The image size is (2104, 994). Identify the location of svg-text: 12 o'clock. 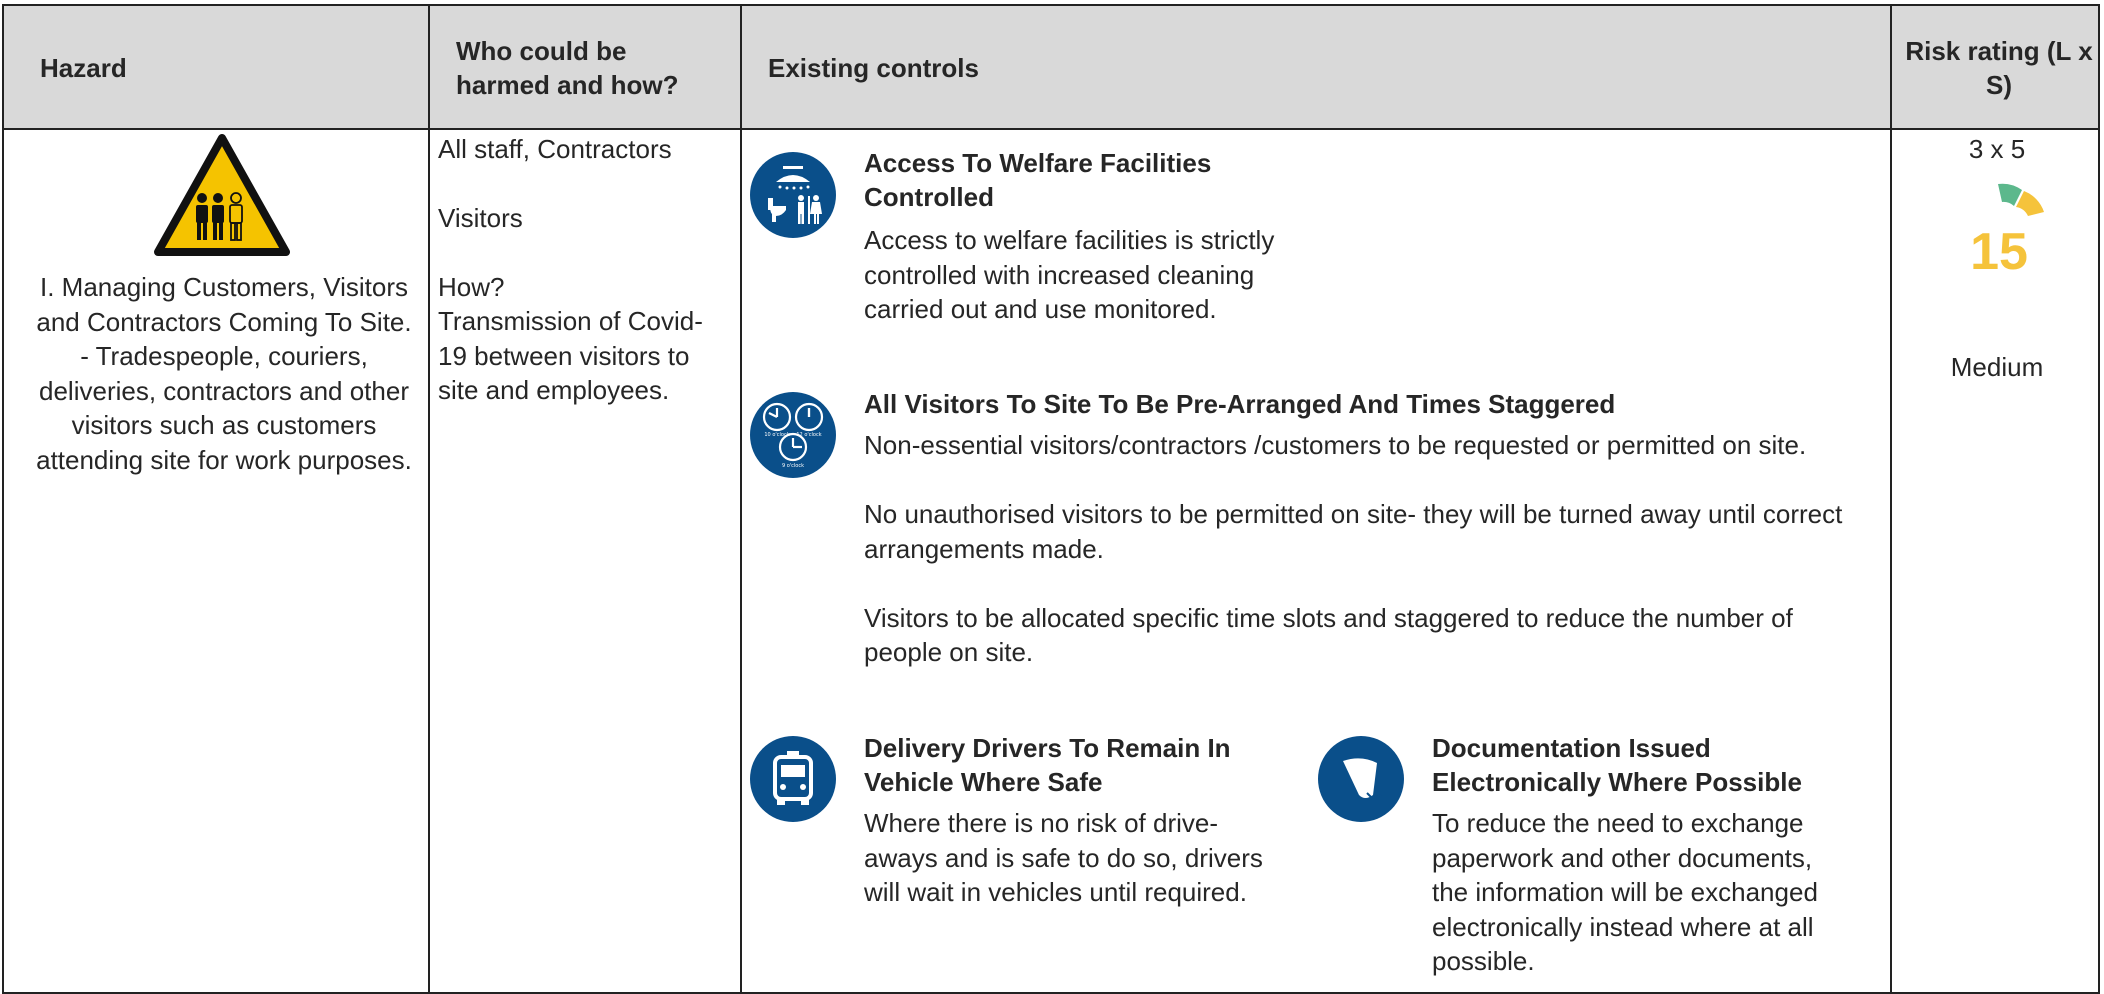
(808, 435).